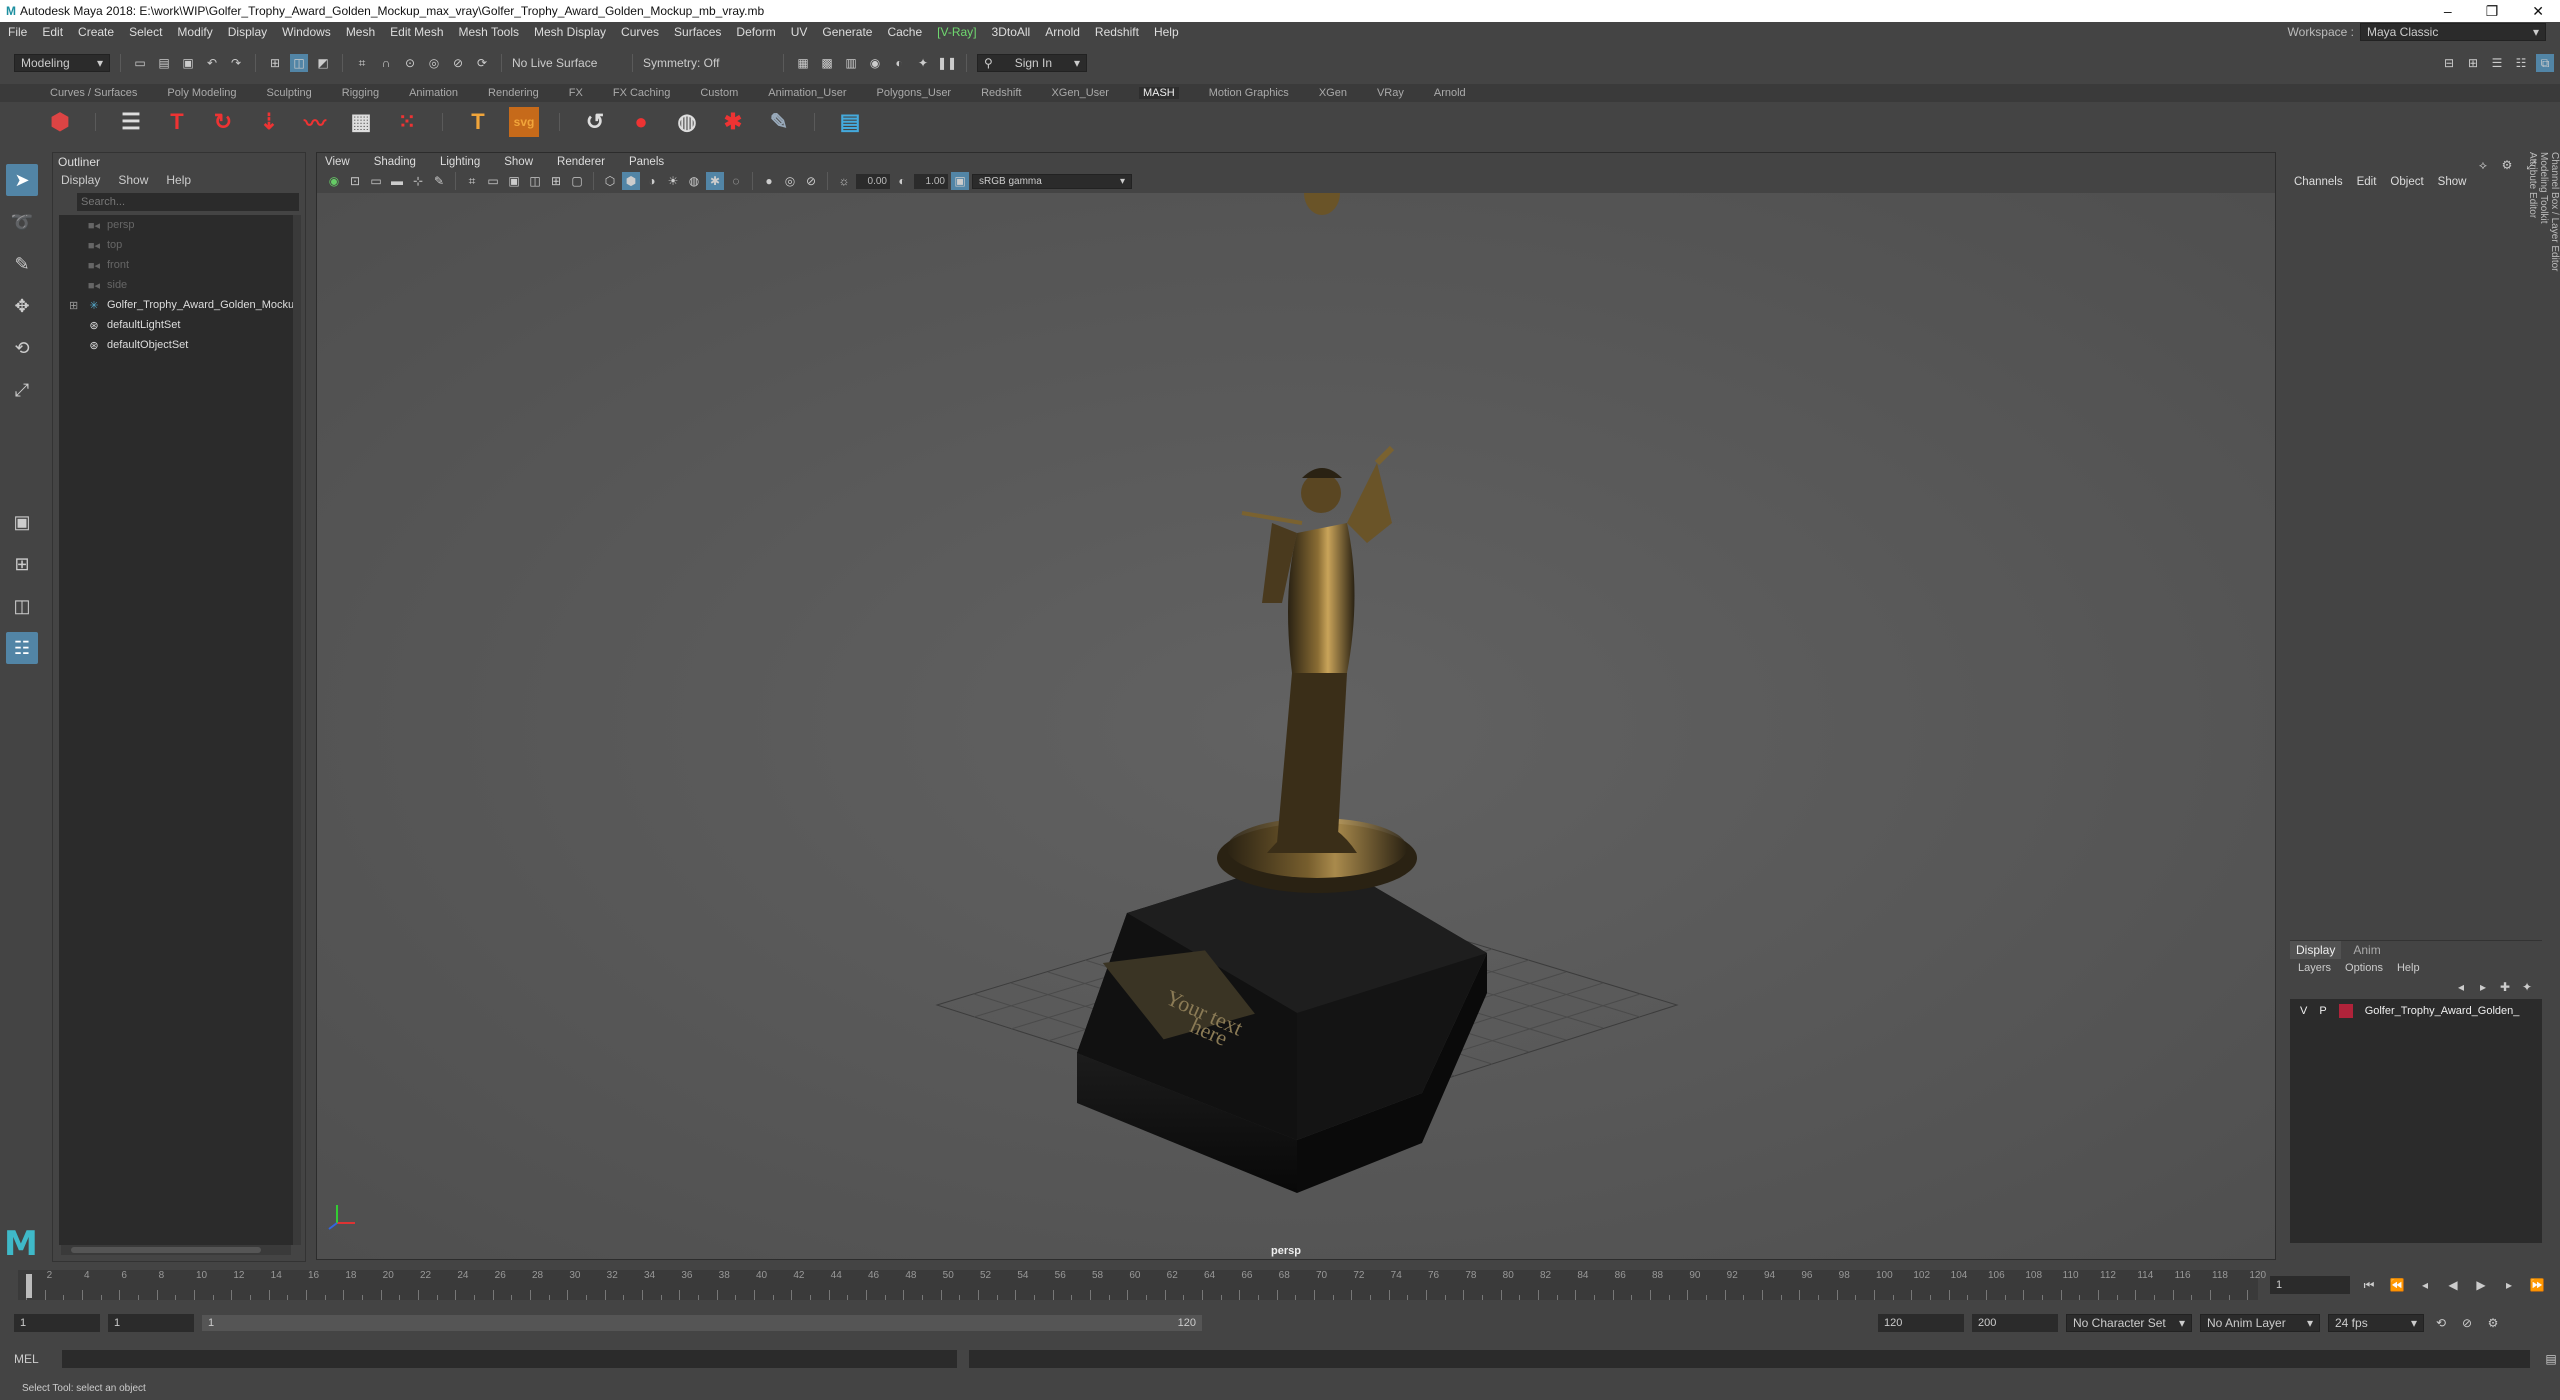 The image size is (2560, 1400). What do you see at coordinates (177, 122) in the screenshot?
I see `mash-text-icon: T` at bounding box center [177, 122].